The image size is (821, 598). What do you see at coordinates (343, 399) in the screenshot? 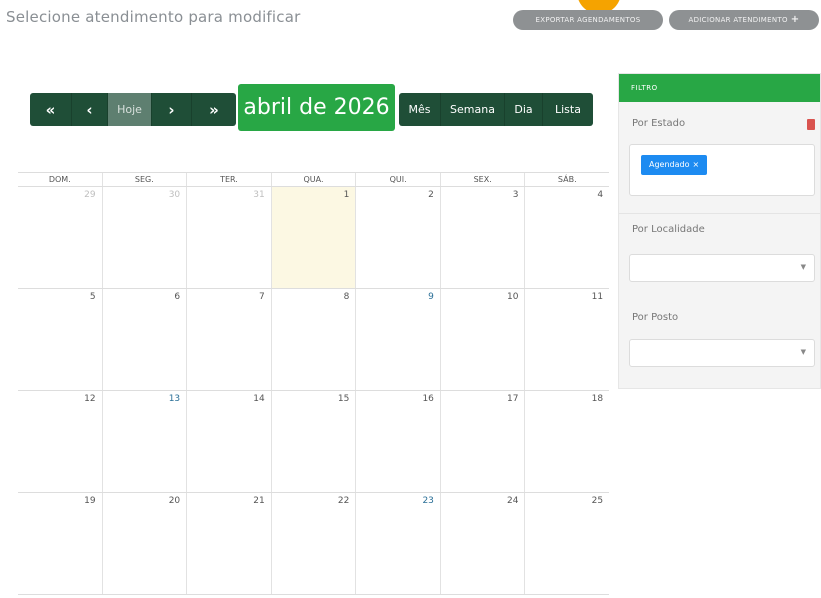
I see `day-number: 15` at bounding box center [343, 399].